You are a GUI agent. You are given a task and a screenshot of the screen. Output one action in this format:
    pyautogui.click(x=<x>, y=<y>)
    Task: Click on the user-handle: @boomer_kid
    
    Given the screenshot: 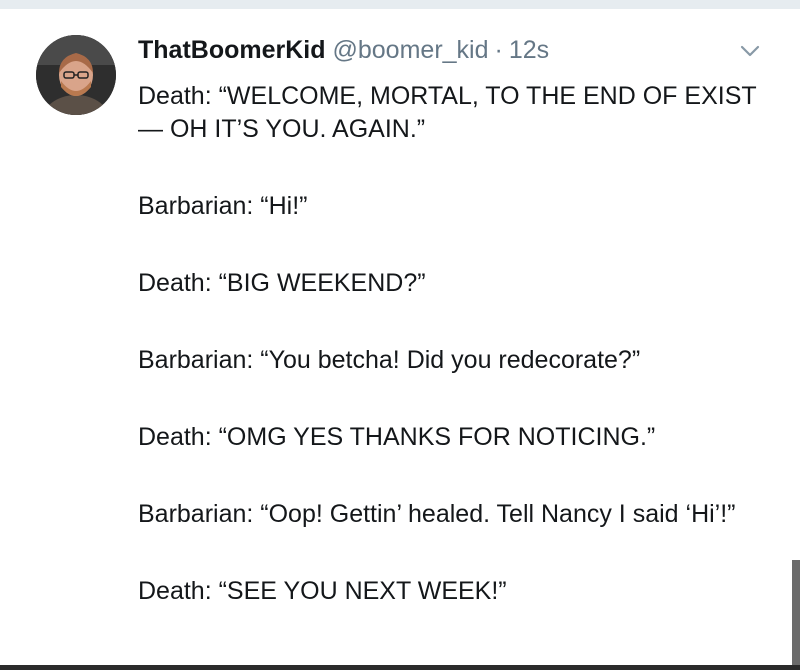 What is the action you would take?
    pyautogui.click(x=411, y=50)
    